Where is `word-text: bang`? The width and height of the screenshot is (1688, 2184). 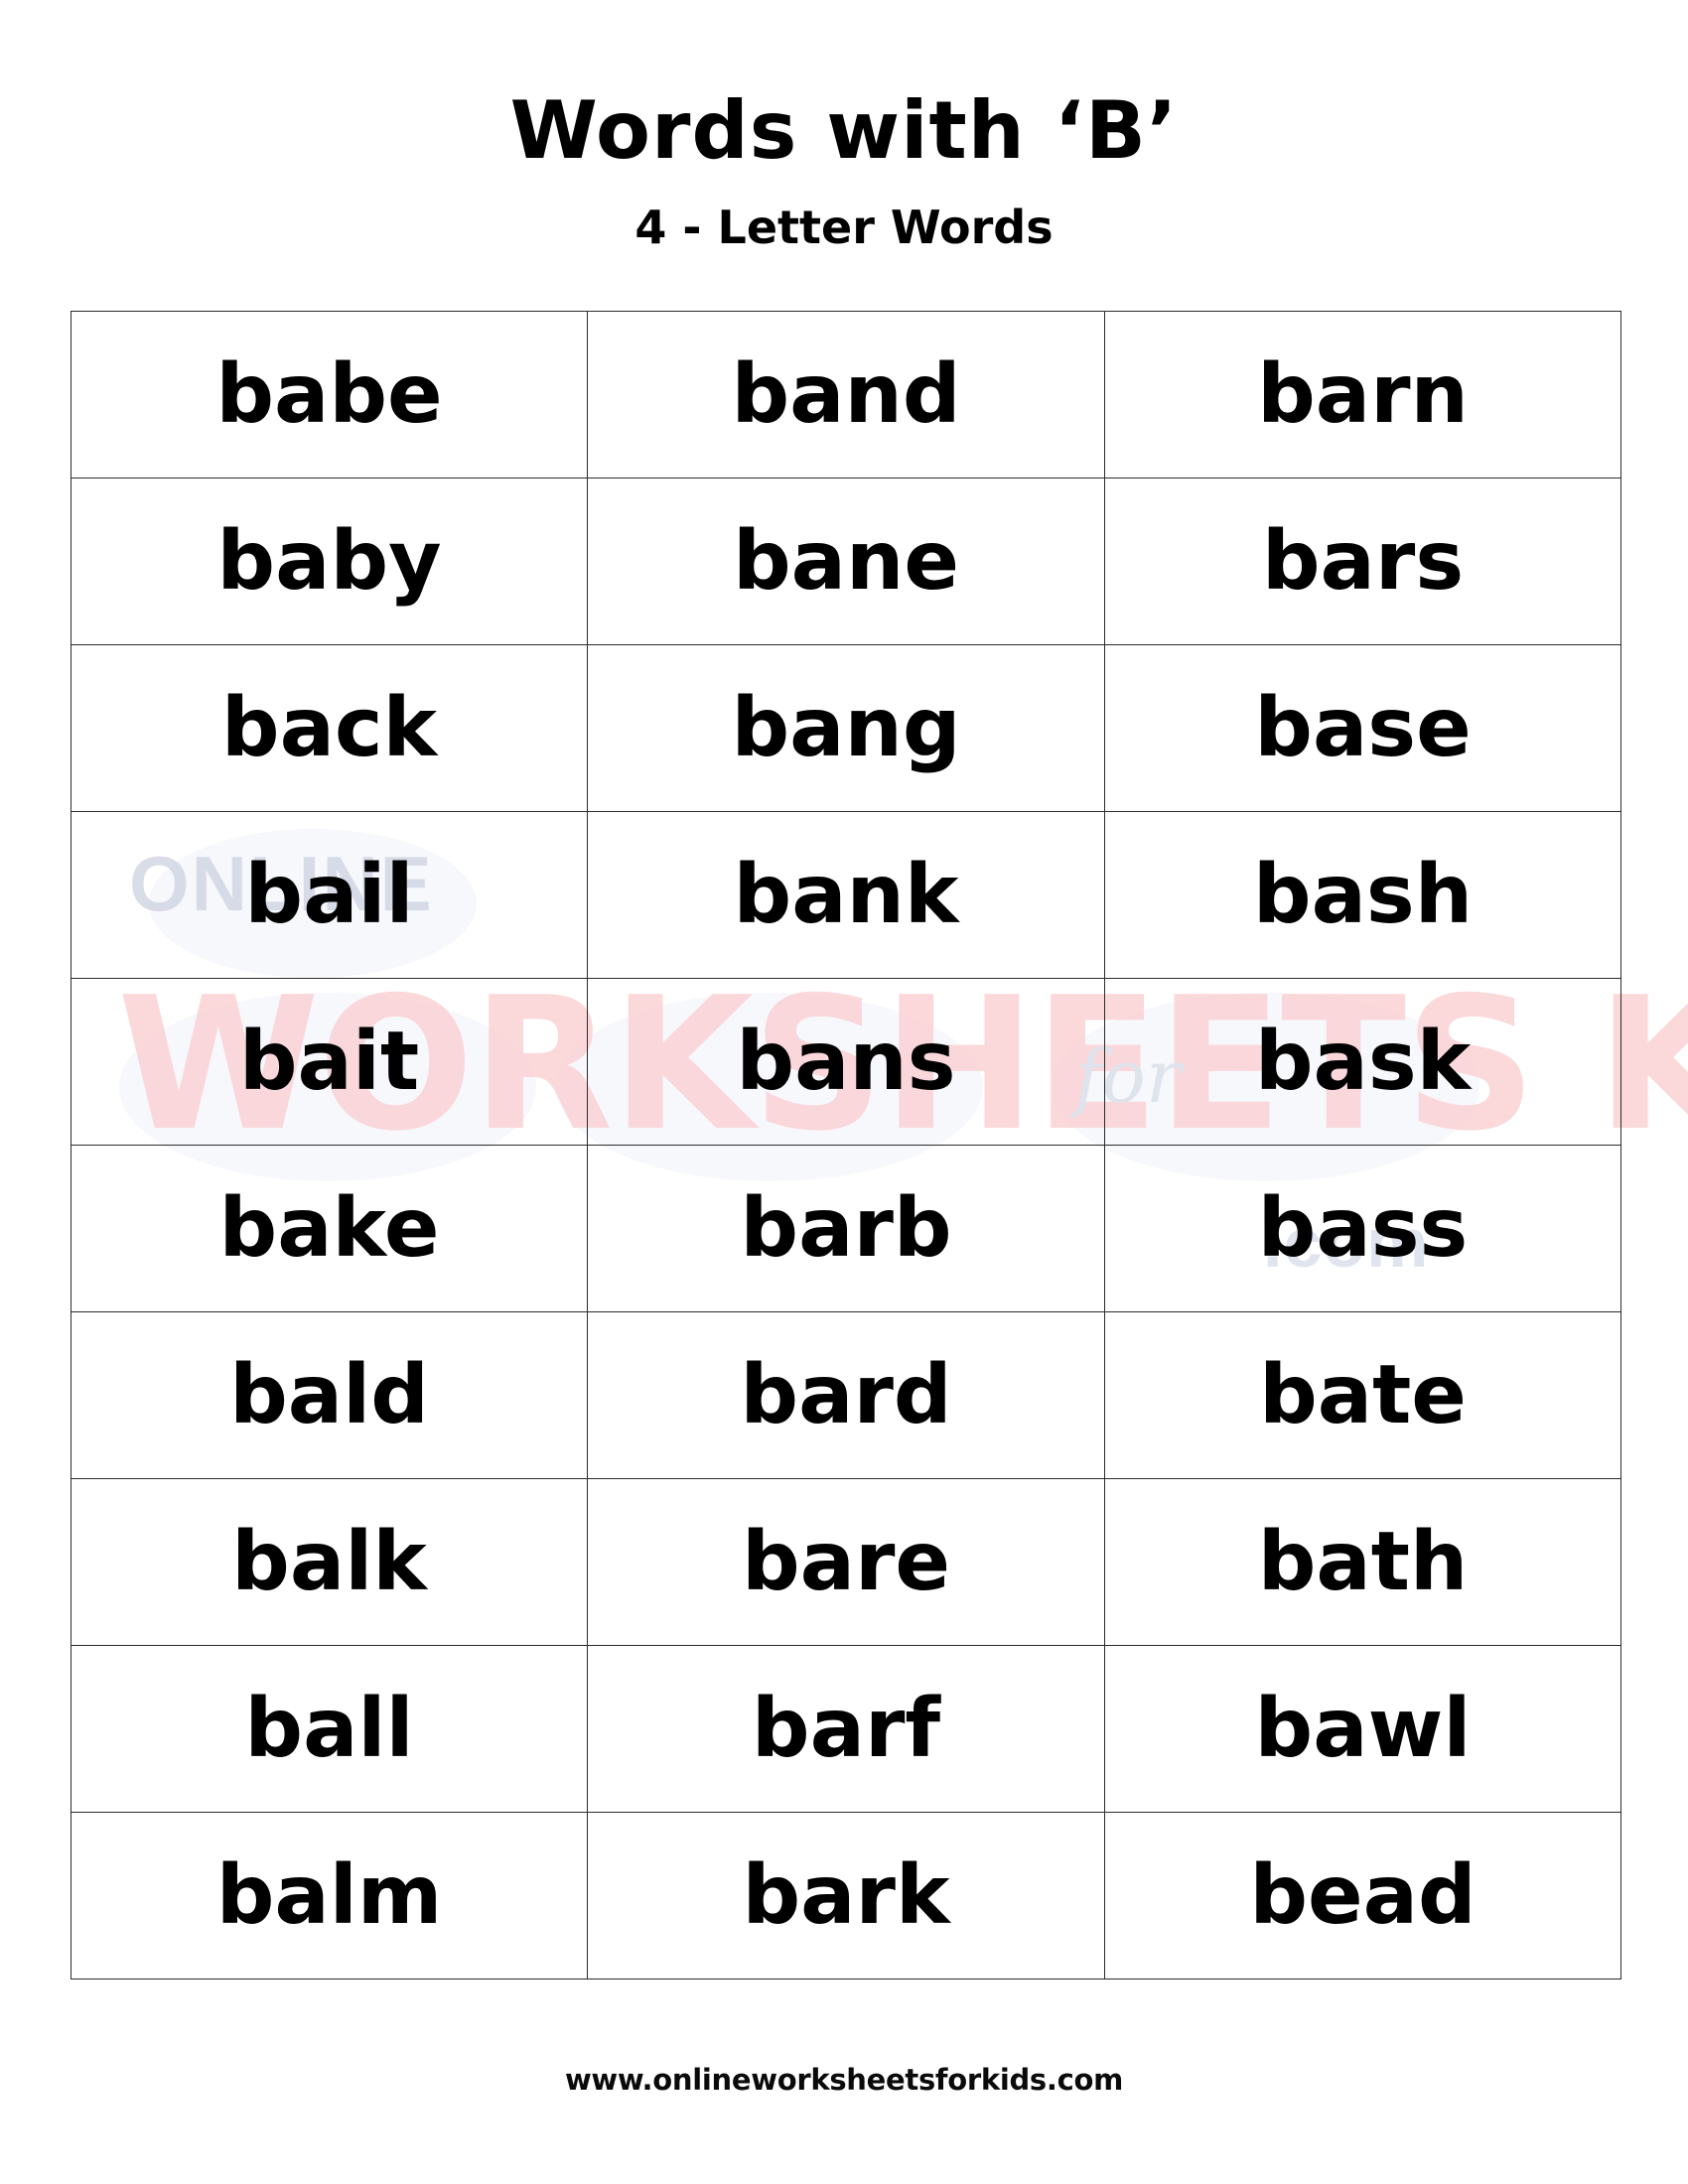
word-text: bang is located at coordinates (846, 727).